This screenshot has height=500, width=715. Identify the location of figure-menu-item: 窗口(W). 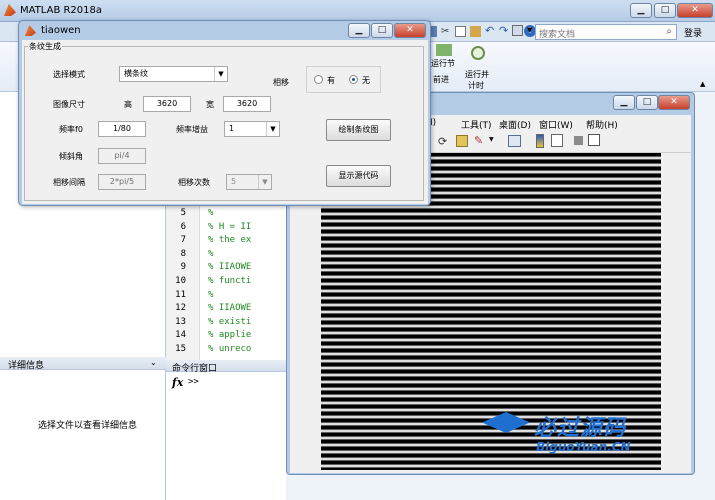
(556, 124).